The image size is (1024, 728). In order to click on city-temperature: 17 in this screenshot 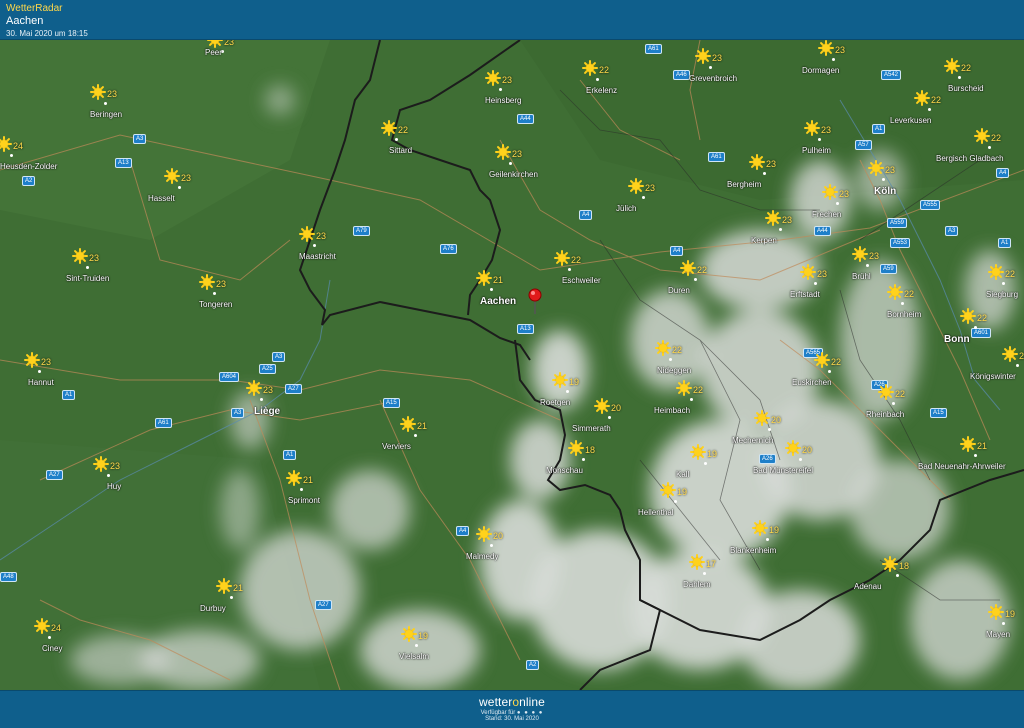, I will do `click(711, 564)`.